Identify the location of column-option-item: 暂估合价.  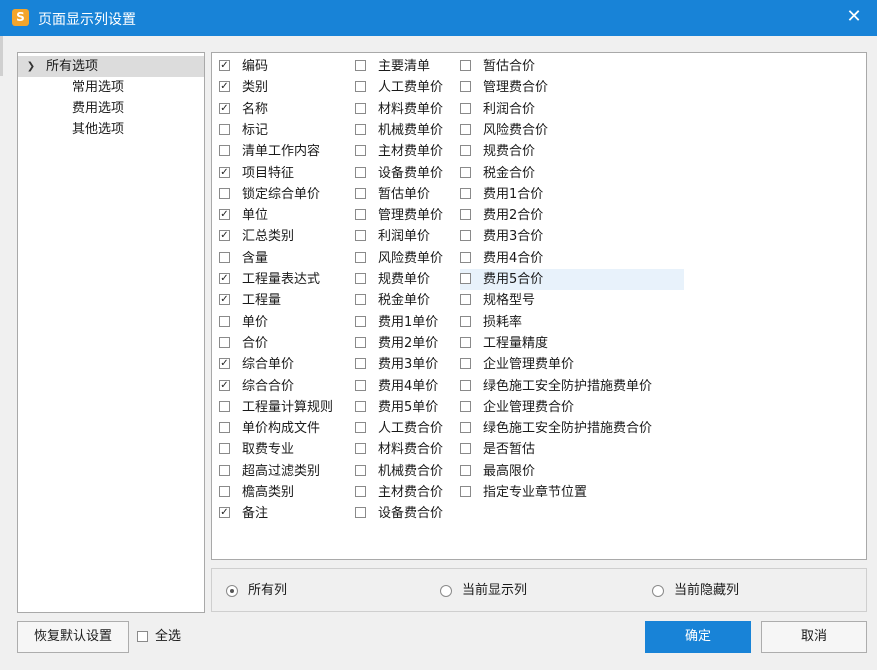
(572, 66).